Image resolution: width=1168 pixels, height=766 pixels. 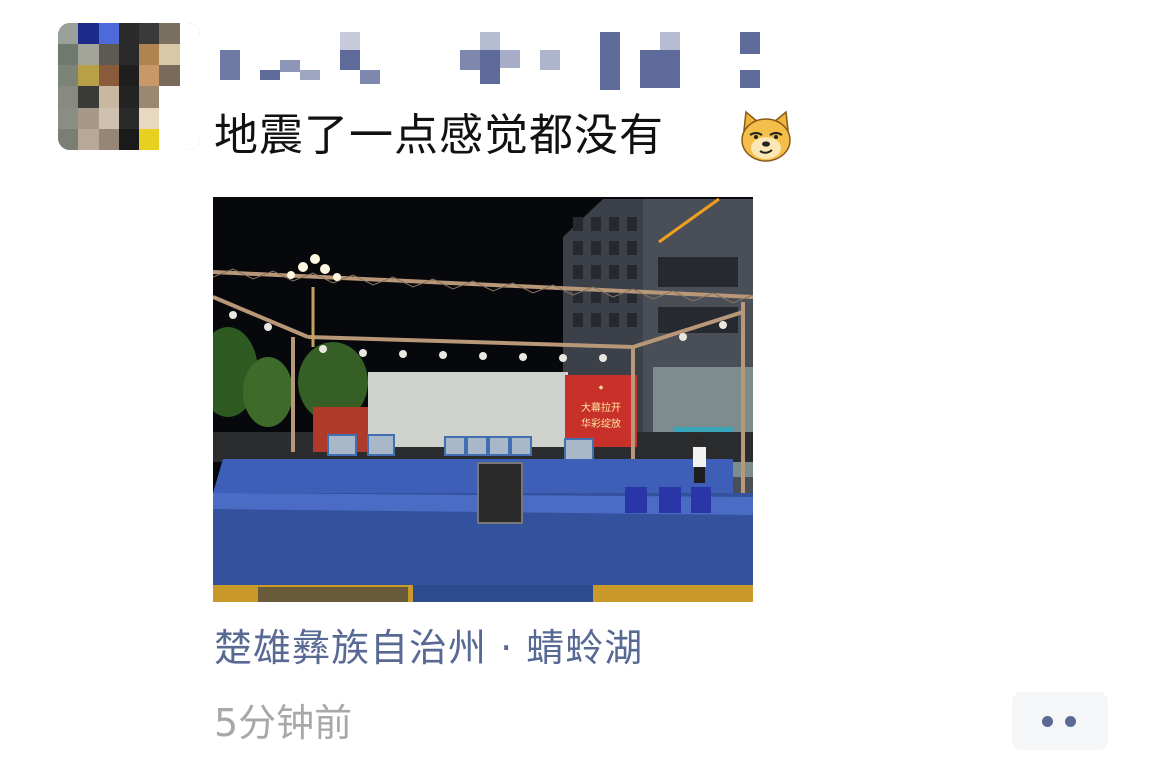 What do you see at coordinates (468, 409) in the screenshot?
I see `led-screen` at bounding box center [468, 409].